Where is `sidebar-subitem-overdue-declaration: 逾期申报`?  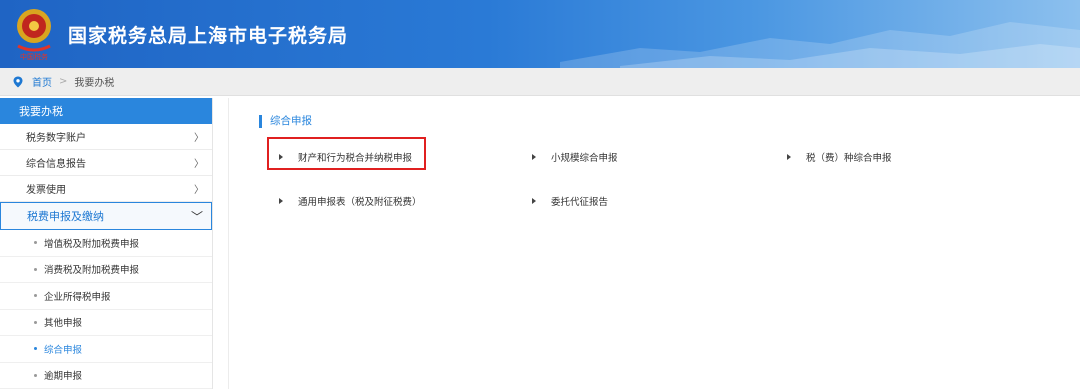 sidebar-subitem-overdue-declaration: 逾期申报 is located at coordinates (106, 376).